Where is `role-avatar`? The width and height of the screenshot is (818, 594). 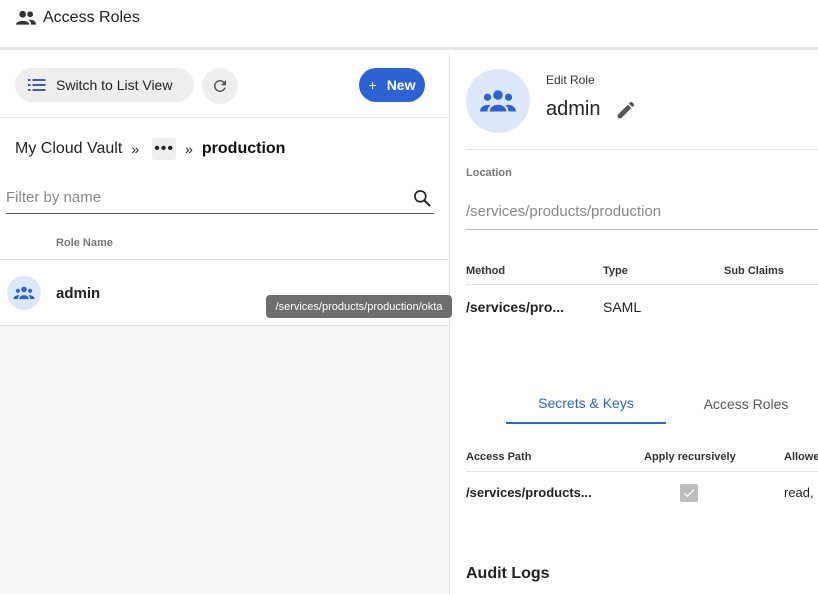
role-avatar is located at coordinates (24, 293).